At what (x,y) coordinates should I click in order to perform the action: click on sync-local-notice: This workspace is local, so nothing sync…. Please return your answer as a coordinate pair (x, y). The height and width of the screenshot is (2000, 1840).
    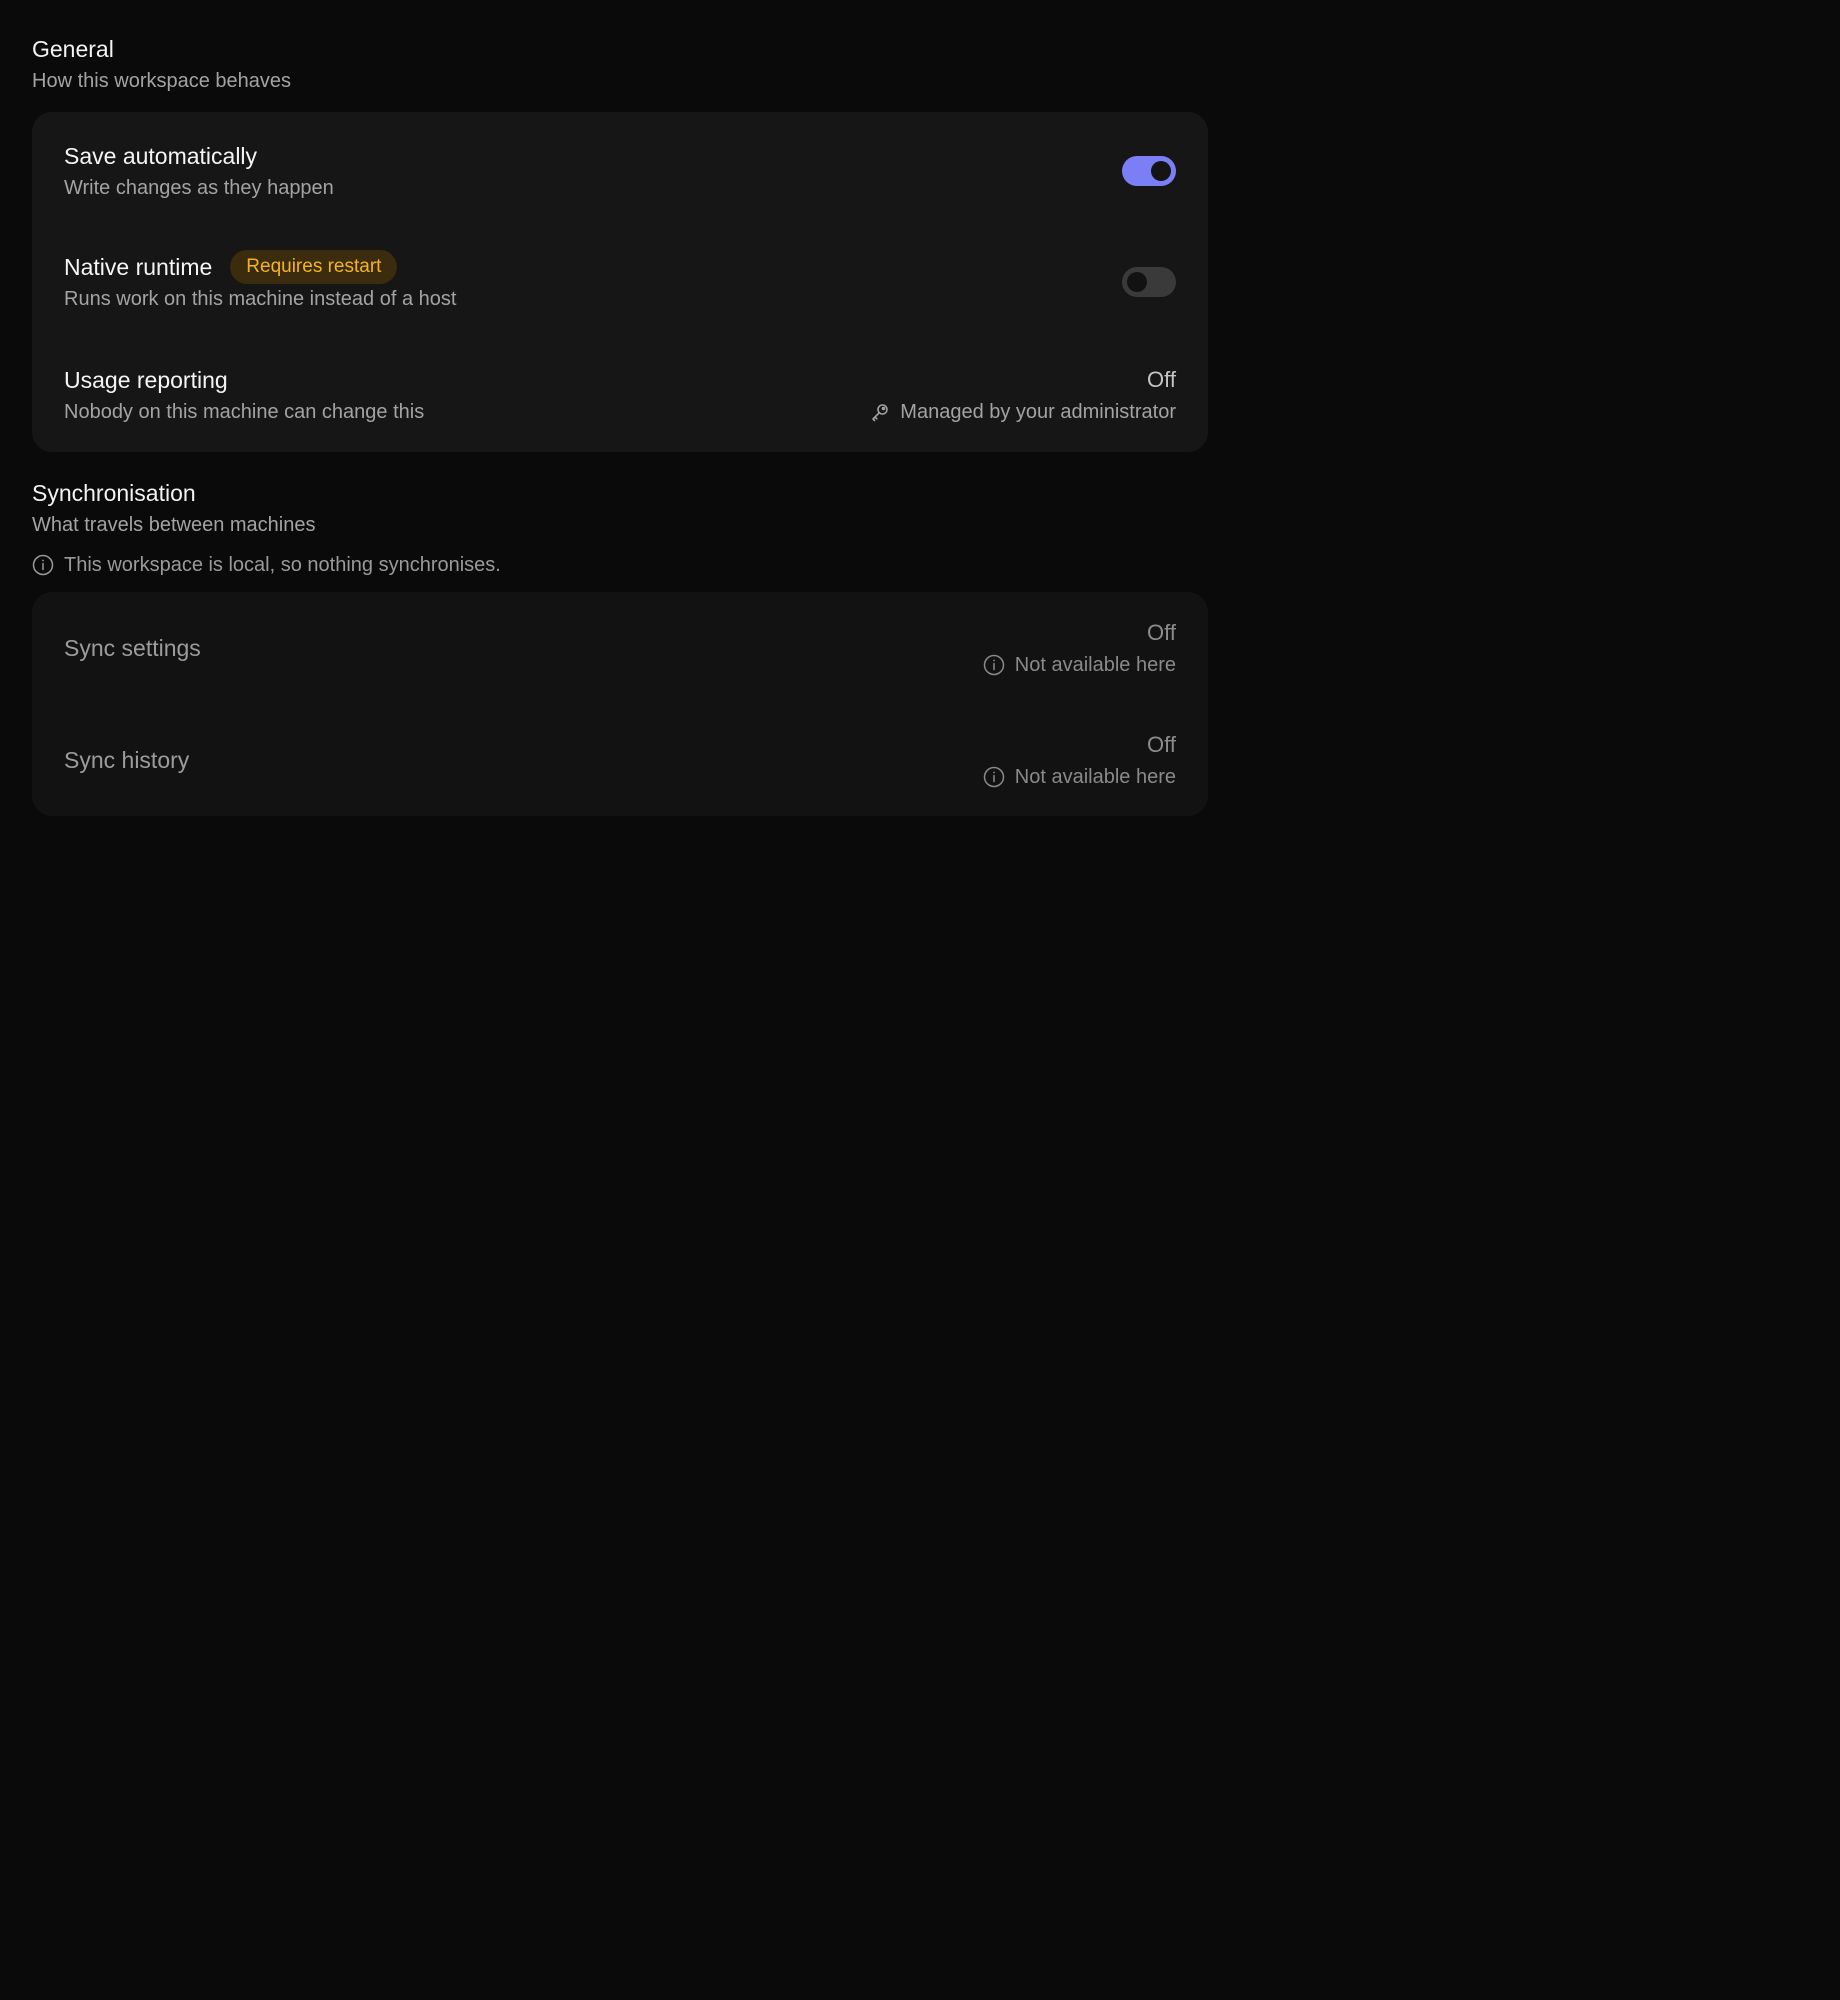
    Looking at the image, I should click on (936, 565).